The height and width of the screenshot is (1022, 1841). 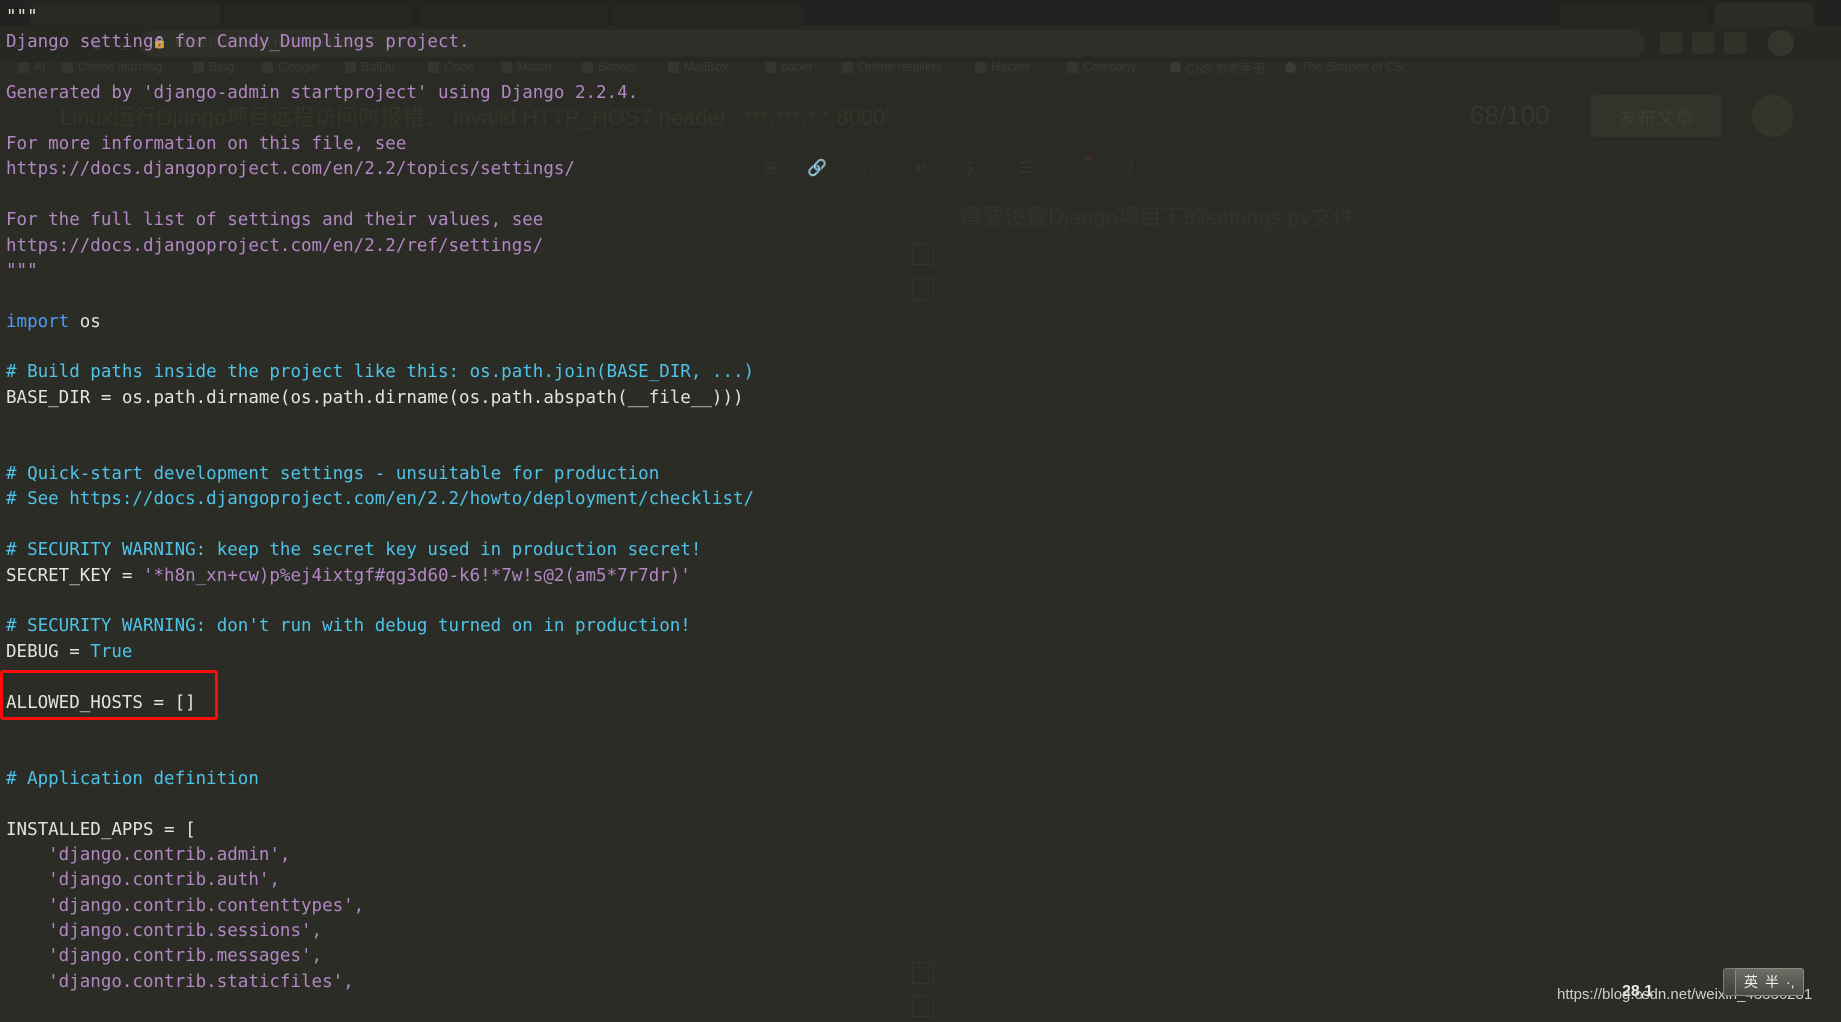 What do you see at coordinates (1088, 158) in the screenshot?
I see `unsaved-indicator-dot` at bounding box center [1088, 158].